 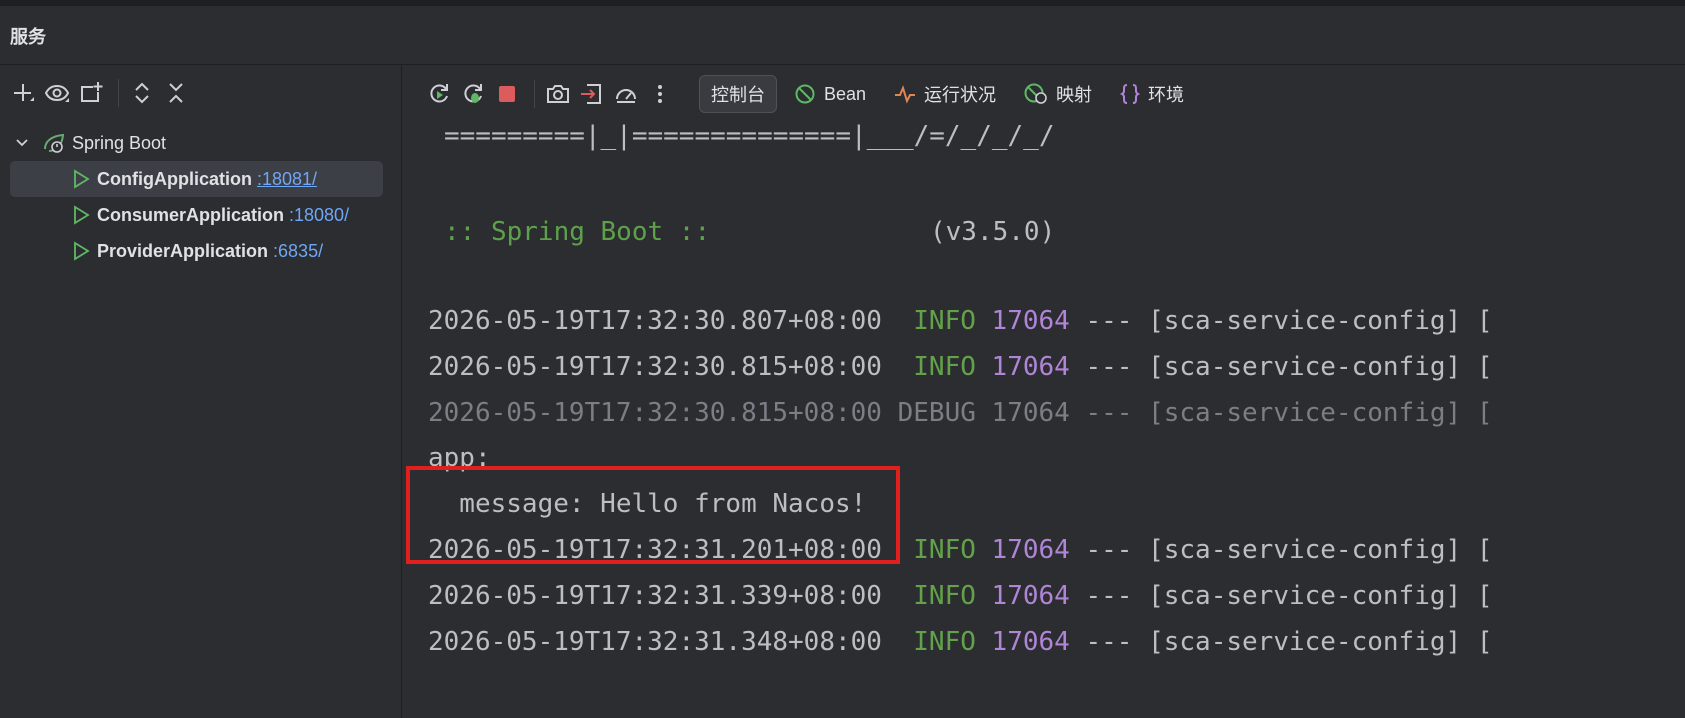 What do you see at coordinates (749, 232) in the screenshot?
I see `console-spring-line: :: Spring Boot :: (v3.5.0)` at bounding box center [749, 232].